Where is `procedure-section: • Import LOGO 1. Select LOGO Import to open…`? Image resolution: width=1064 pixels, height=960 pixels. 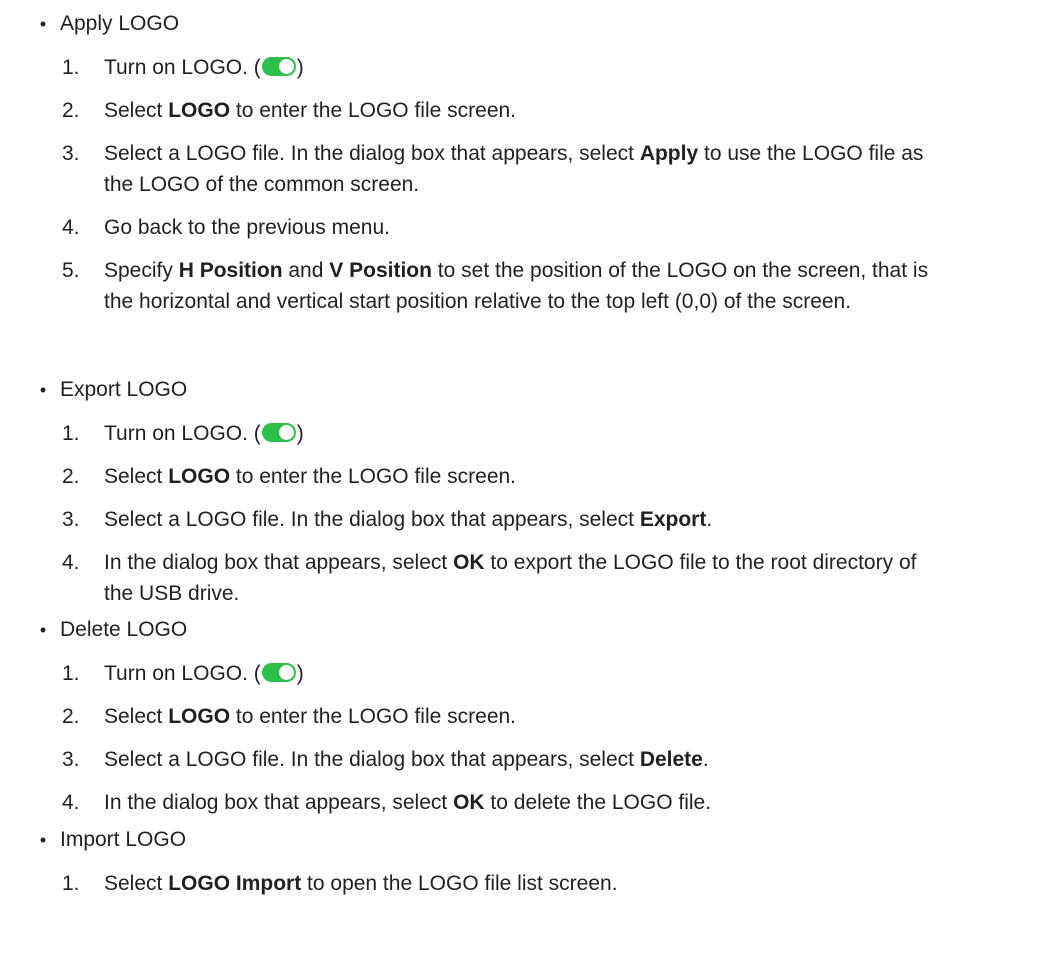
procedure-section: • Import LOGO 1. Select LOGO Import to open… is located at coordinates (532, 861).